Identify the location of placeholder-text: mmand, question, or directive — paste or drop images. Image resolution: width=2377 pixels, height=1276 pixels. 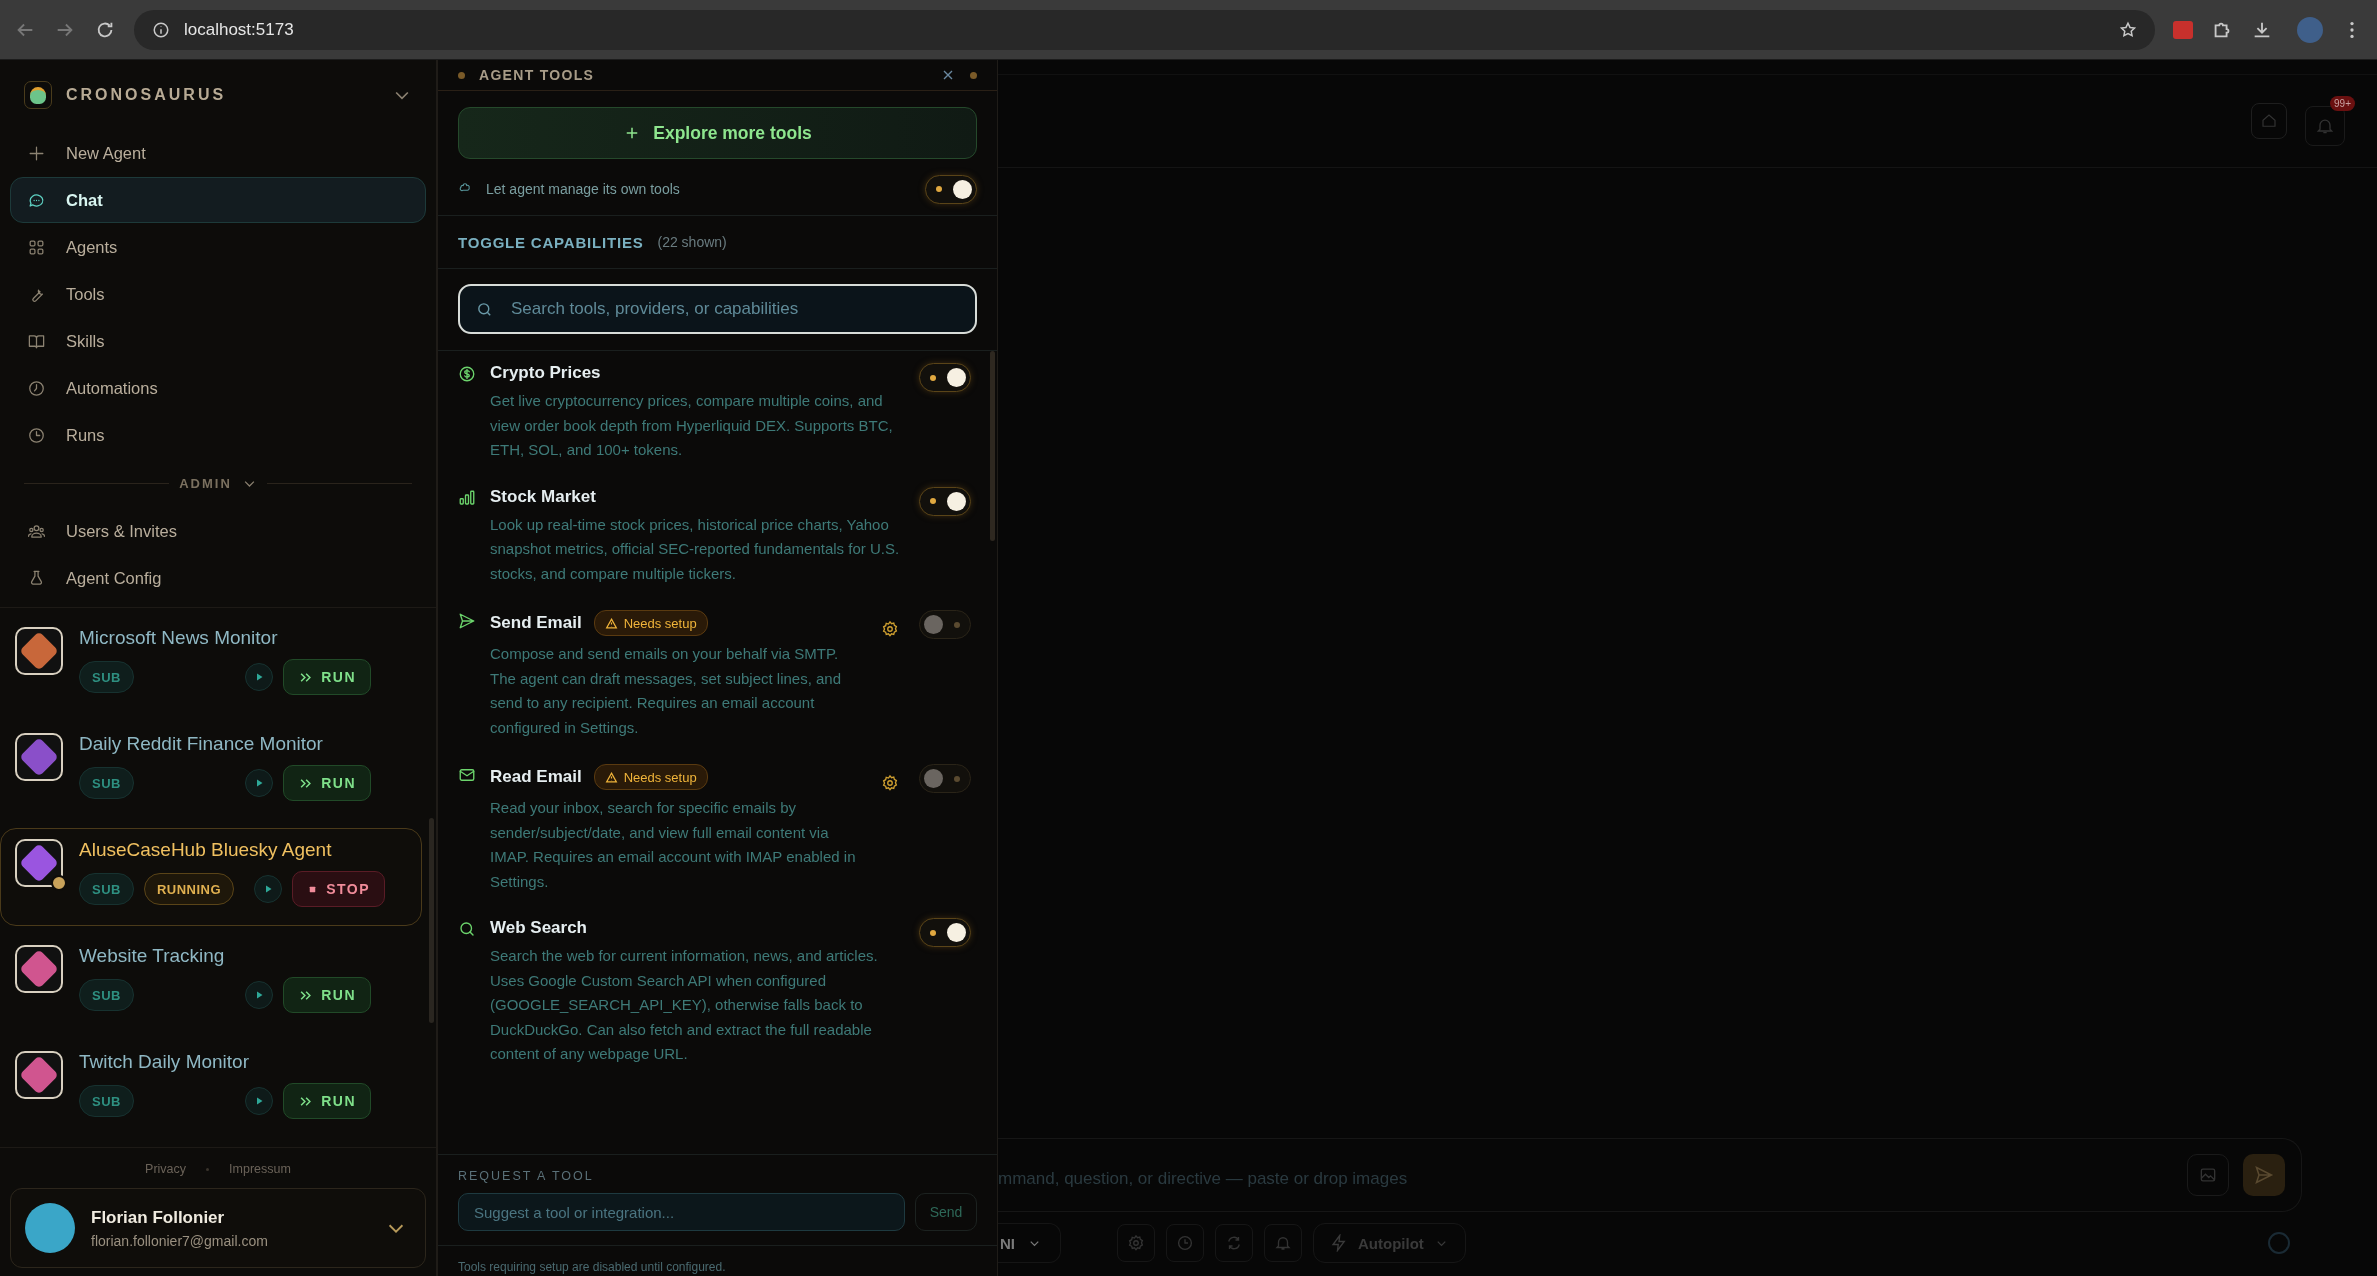
(1203, 1179).